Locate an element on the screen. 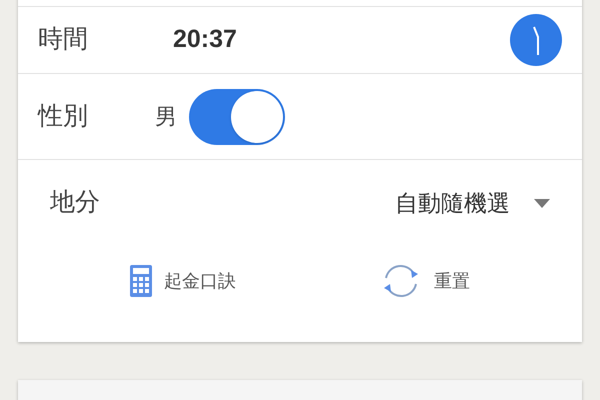  region-label: 地分 is located at coordinates (75, 202).